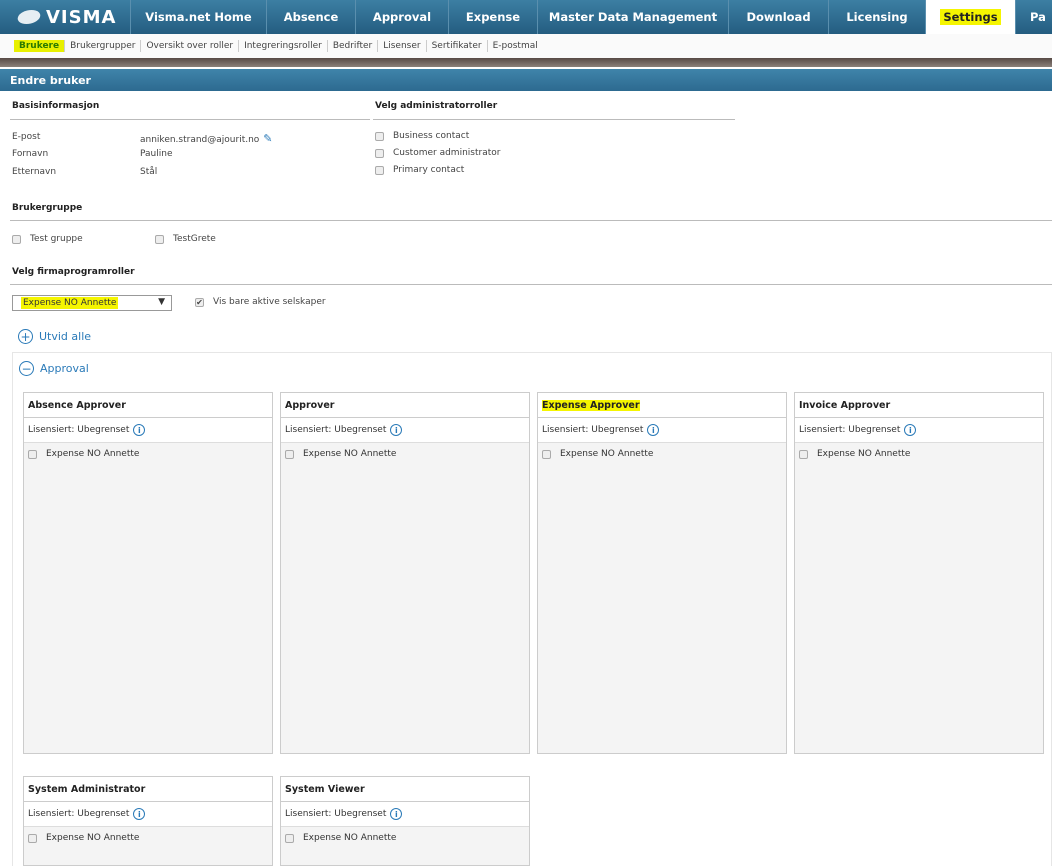 Image resolution: width=1052 pixels, height=866 pixels. I want to click on subnav-integreringsroller: Integreringsroller, so click(283, 46).